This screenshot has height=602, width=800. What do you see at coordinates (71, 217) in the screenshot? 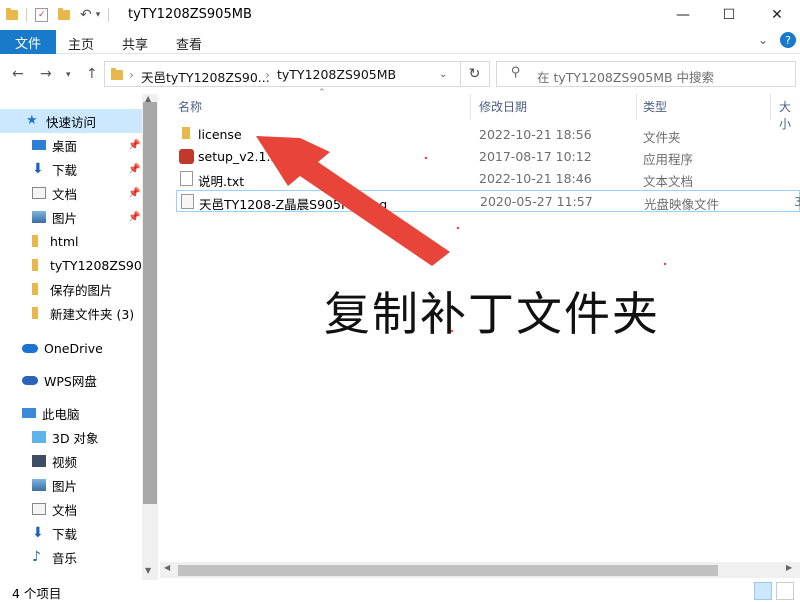
I see `nav-pictures: 图片 📌` at bounding box center [71, 217].